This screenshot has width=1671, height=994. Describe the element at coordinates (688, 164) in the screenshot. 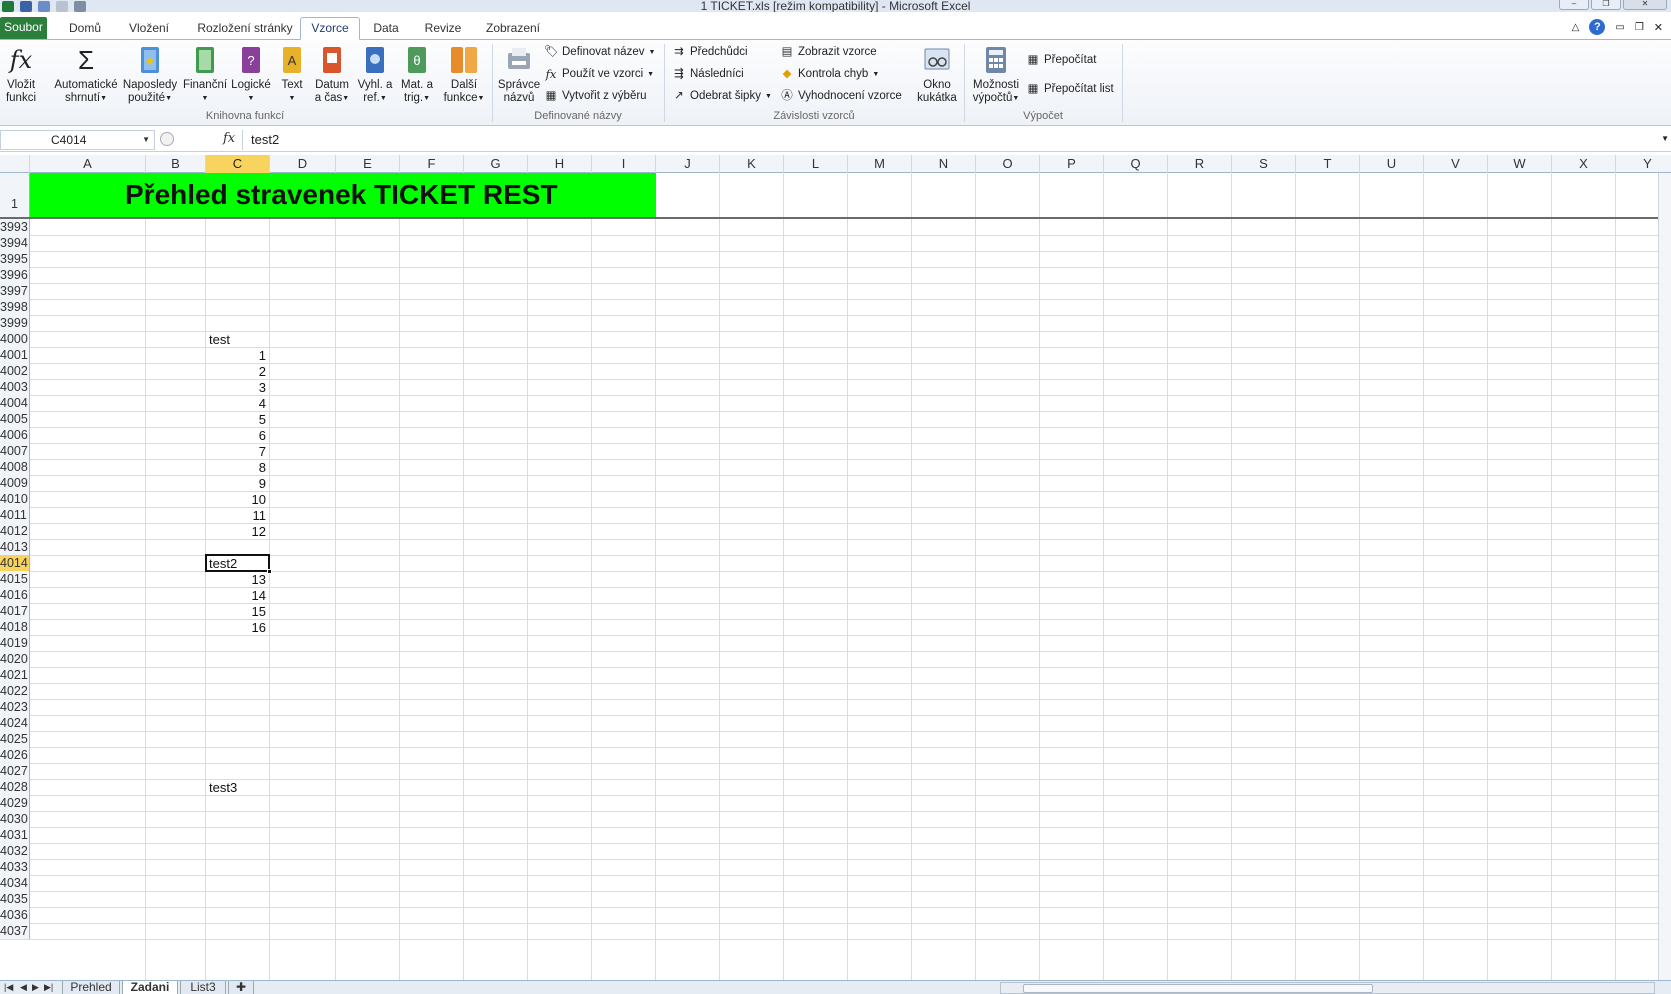

I see `column-header: J` at that location.